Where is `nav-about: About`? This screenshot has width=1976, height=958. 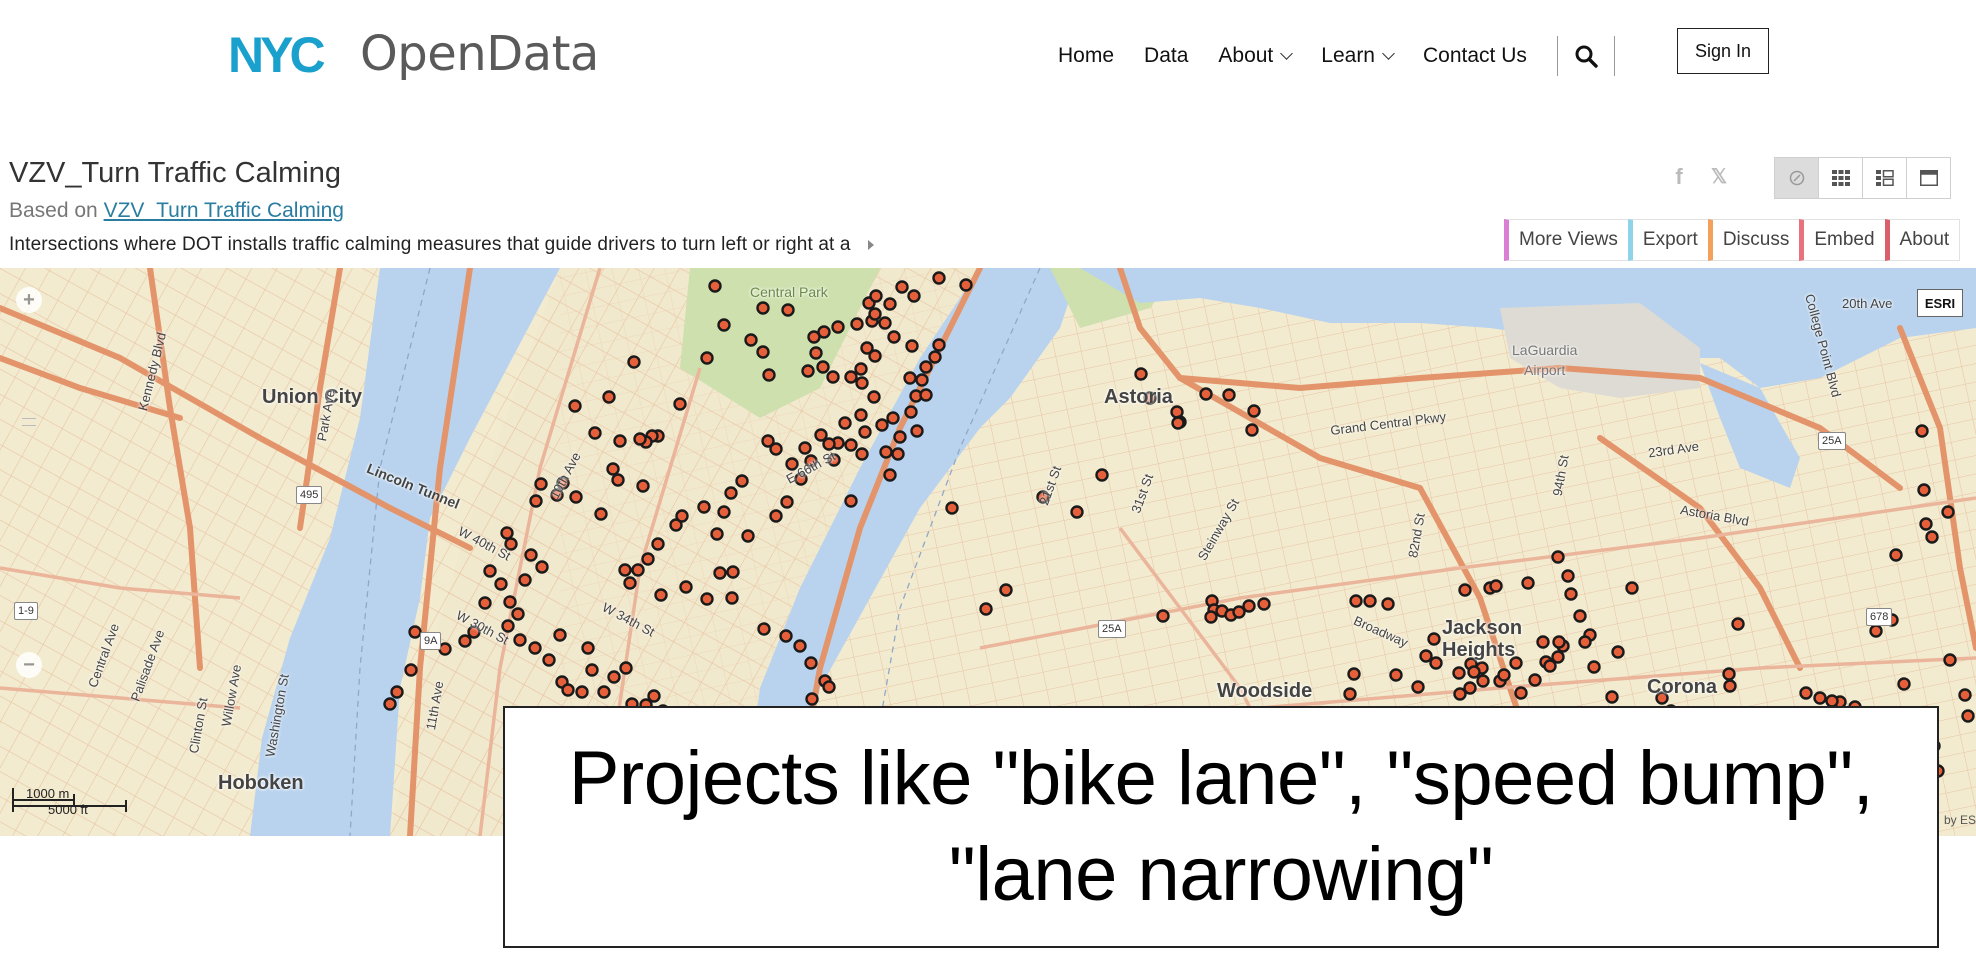 nav-about: About is located at coordinates (1256, 56).